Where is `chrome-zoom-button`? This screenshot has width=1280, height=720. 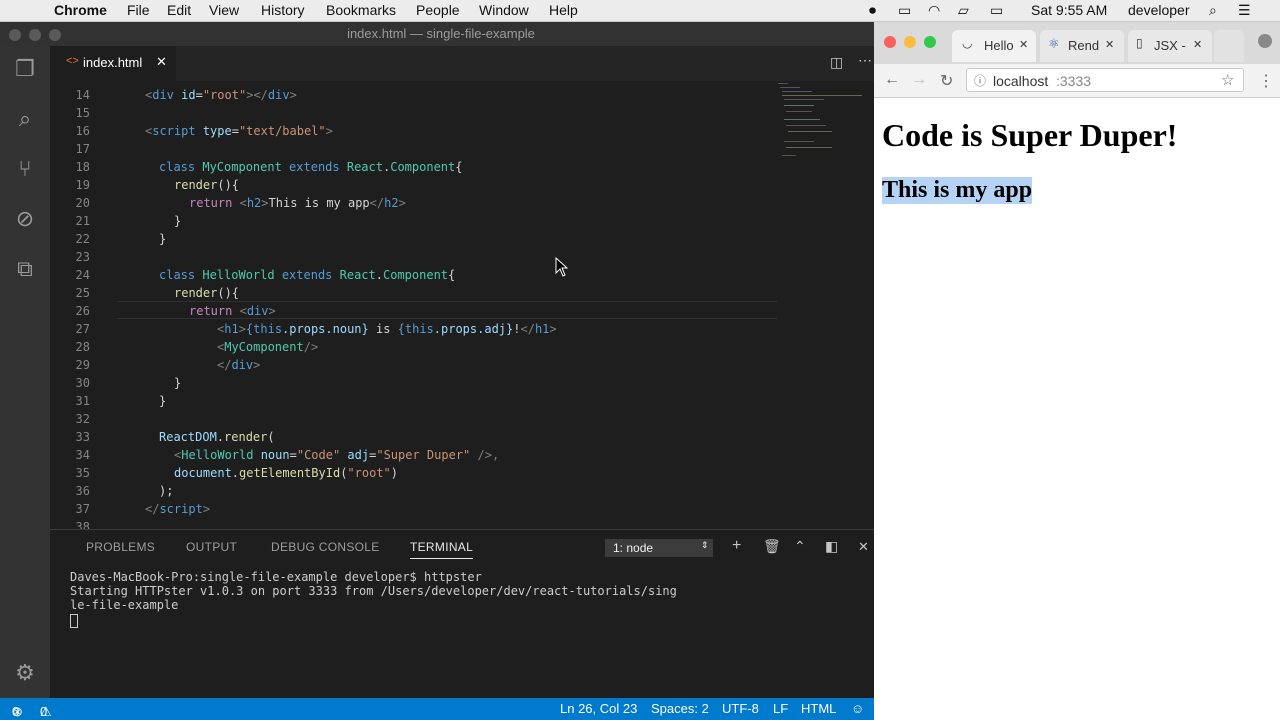 chrome-zoom-button is located at coordinates (930, 42).